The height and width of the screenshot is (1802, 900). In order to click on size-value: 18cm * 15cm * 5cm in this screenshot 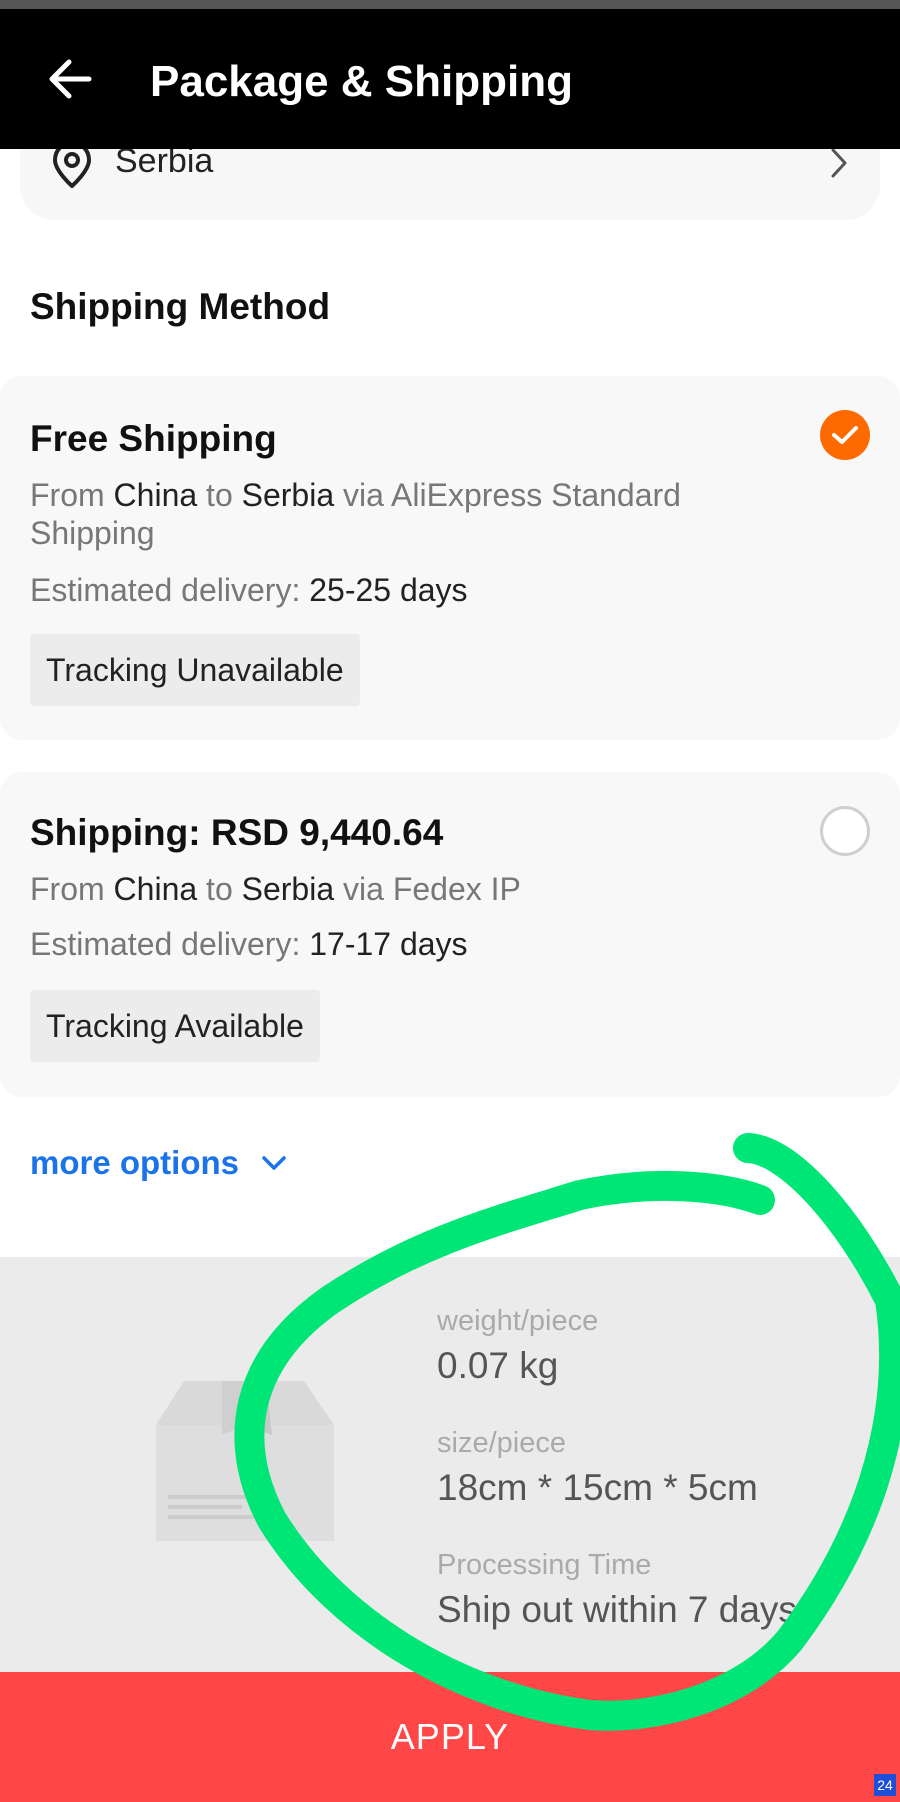, I will do `click(597, 1487)`.